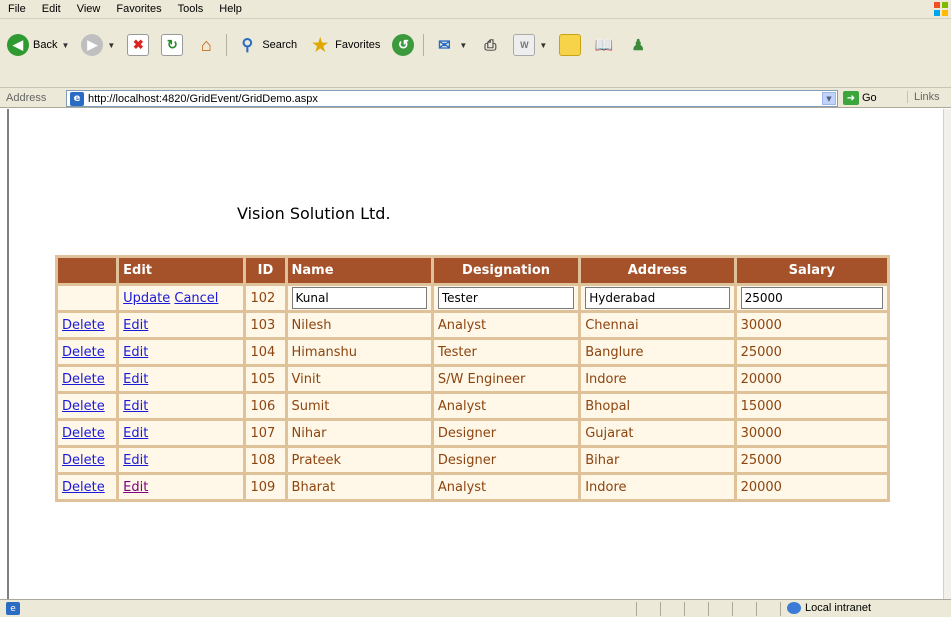 Image resolution: width=951 pixels, height=617 pixels. What do you see at coordinates (18, 45) in the screenshot?
I see `back-arrow-icon: ◀` at bounding box center [18, 45].